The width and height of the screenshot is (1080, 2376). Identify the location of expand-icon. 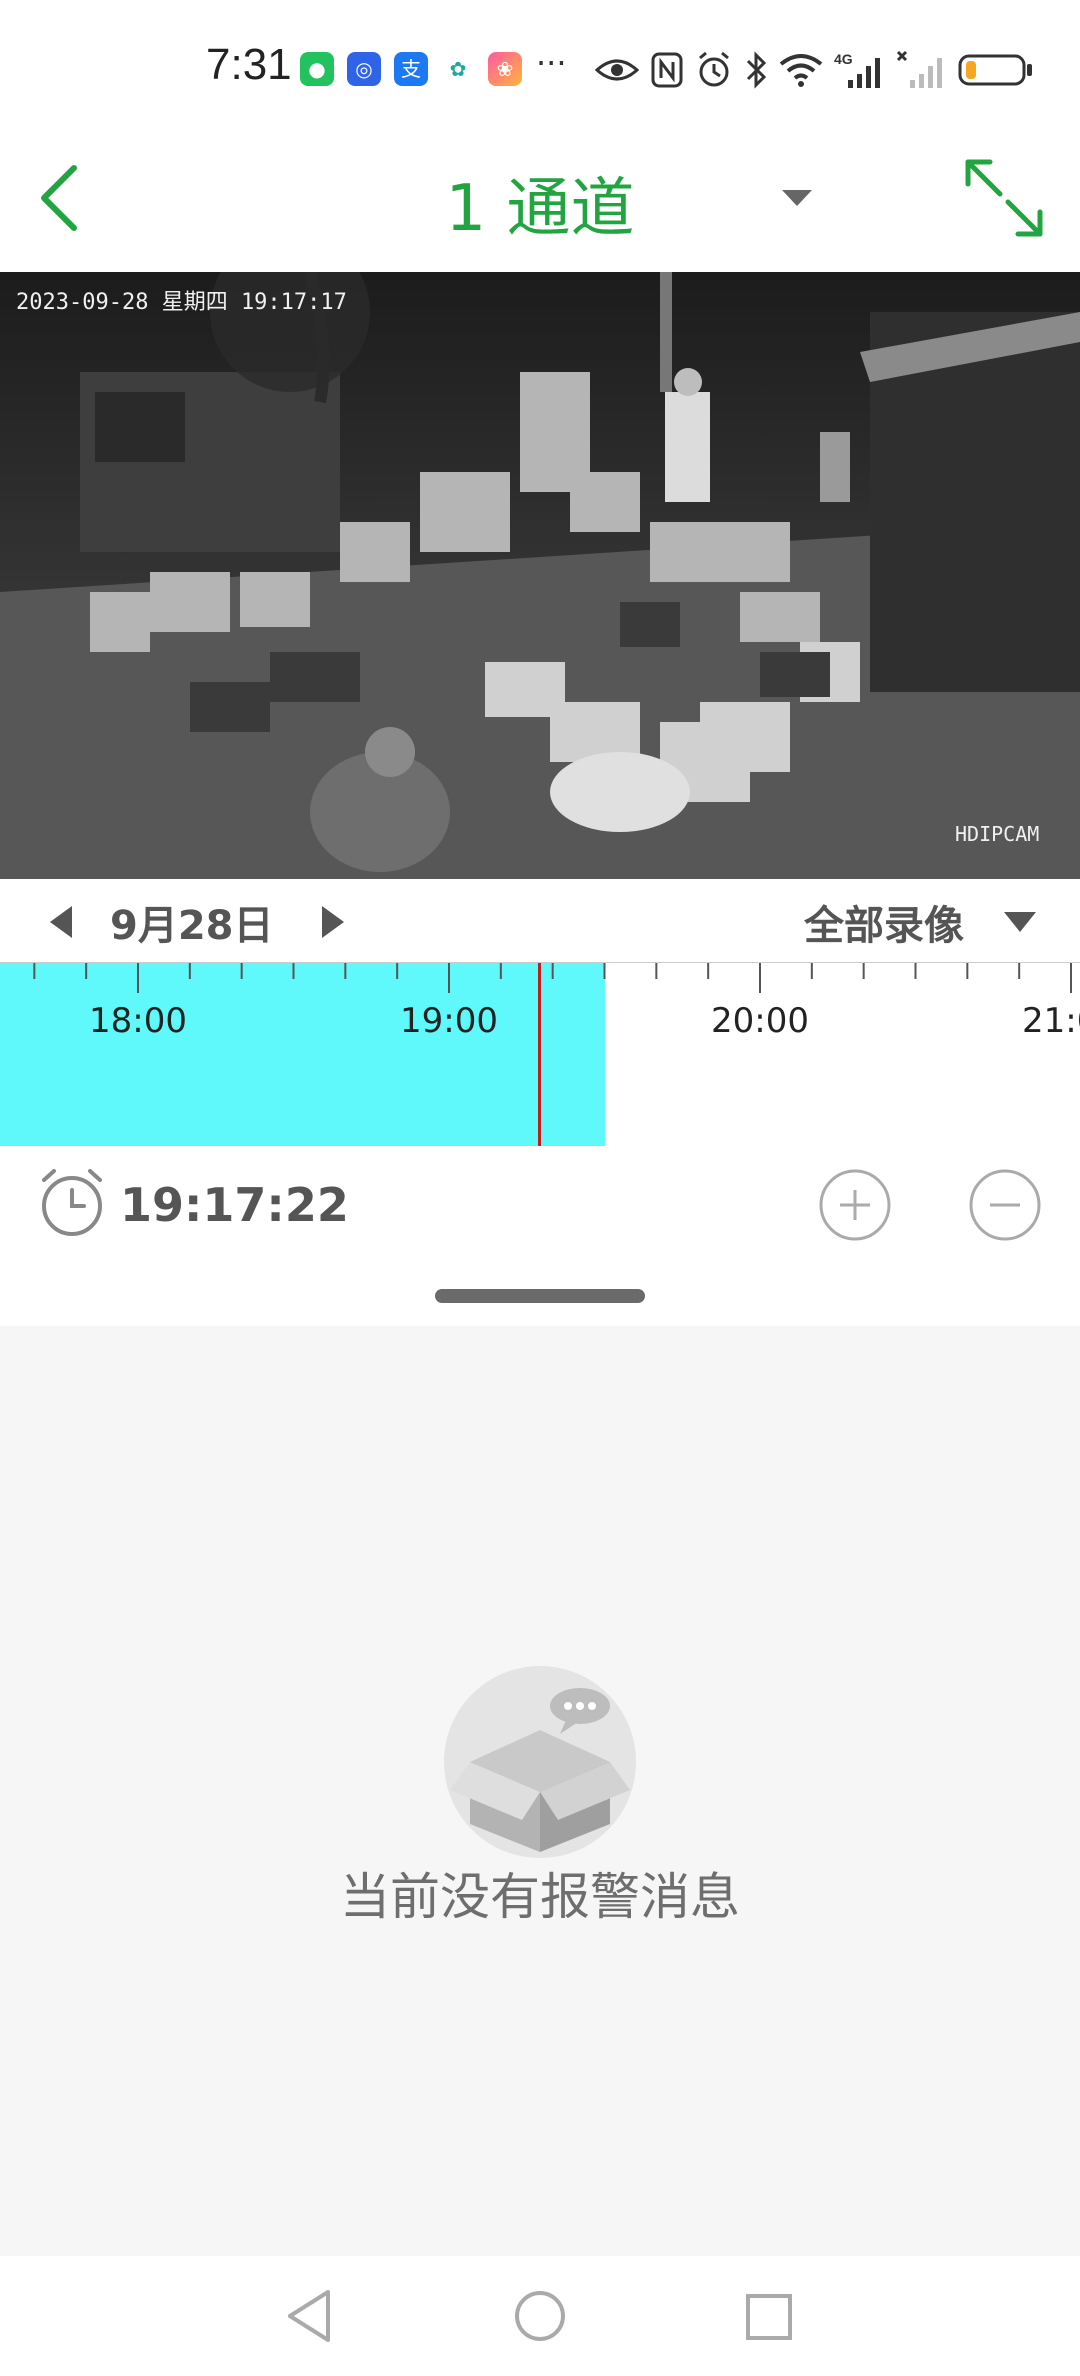
(1004, 198).